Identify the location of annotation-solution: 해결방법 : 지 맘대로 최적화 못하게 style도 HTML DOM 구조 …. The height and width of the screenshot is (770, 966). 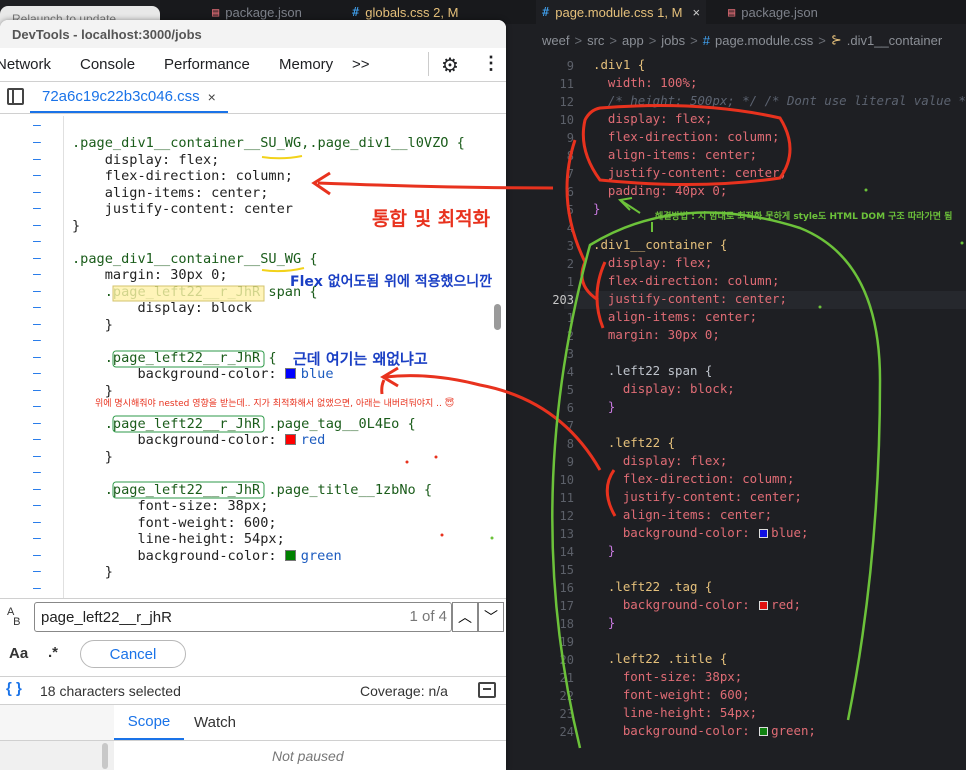
(804, 217).